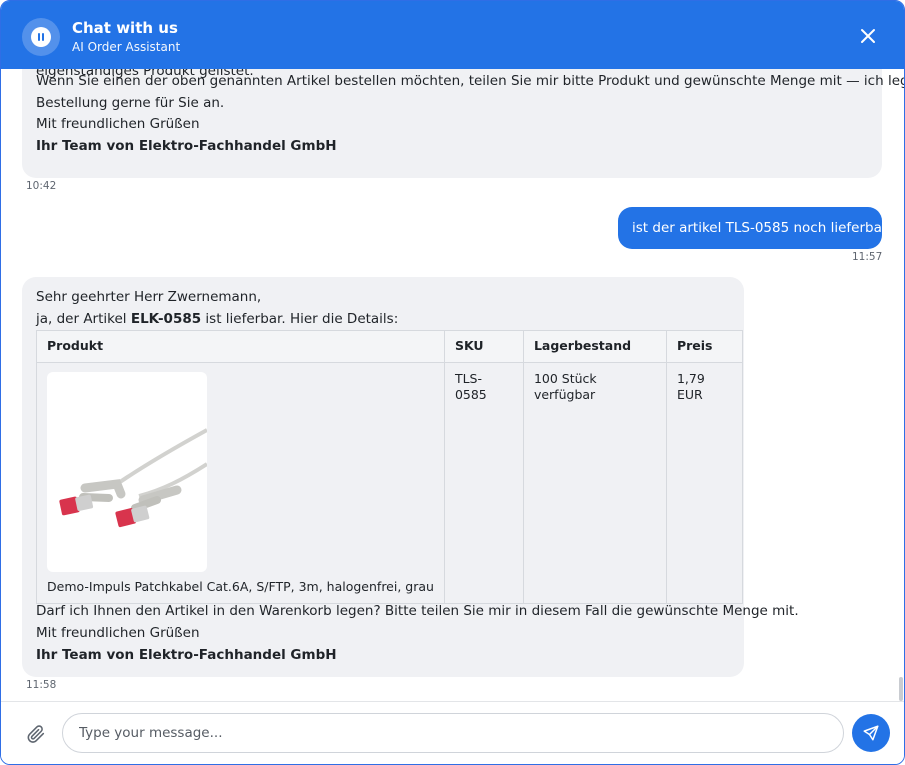  I want to click on send-button, so click(871, 733).